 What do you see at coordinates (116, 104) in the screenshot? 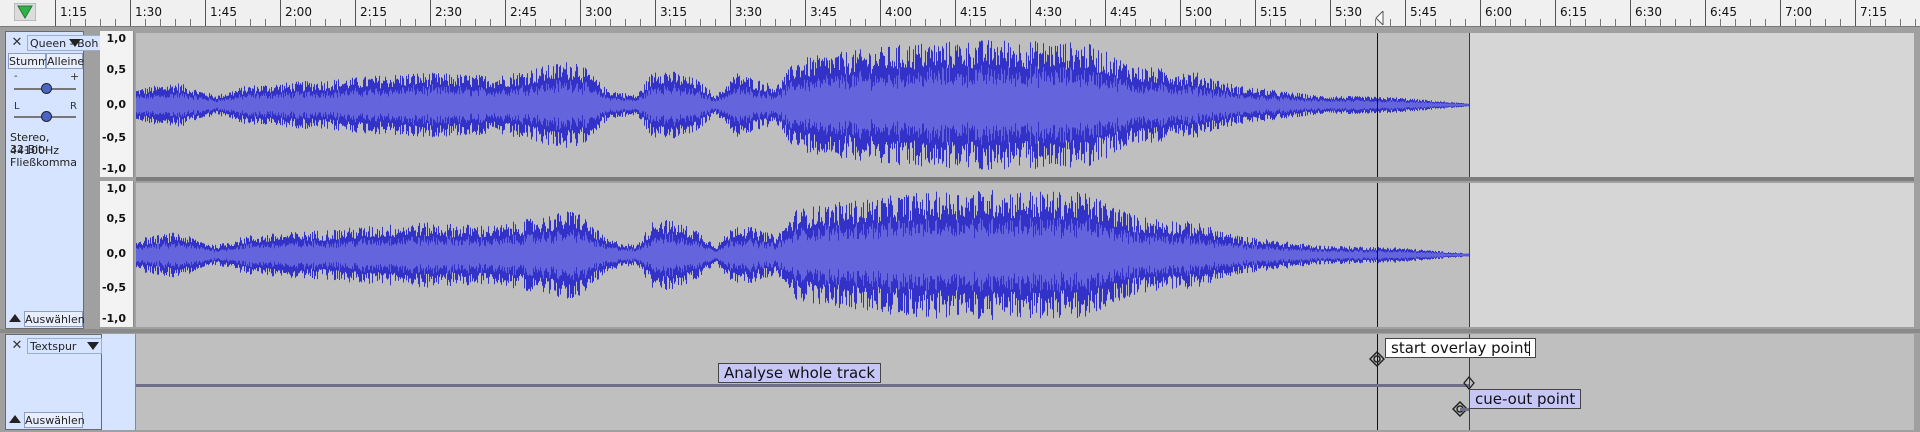
I see `scale-label: 0,0` at bounding box center [116, 104].